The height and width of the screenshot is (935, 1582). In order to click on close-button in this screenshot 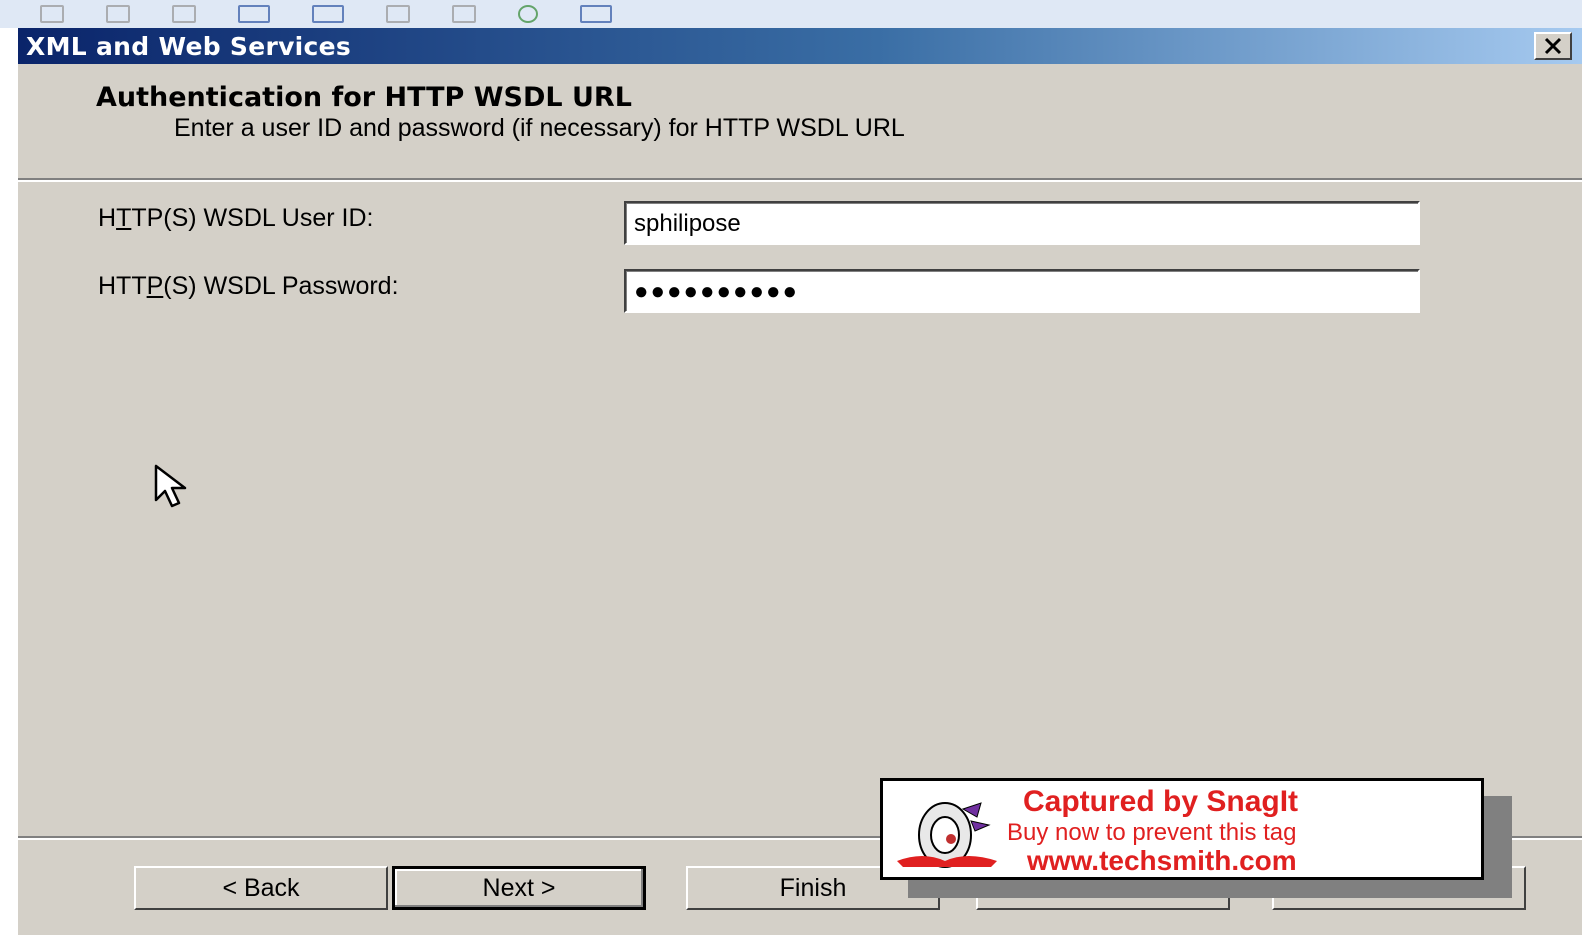, I will do `click(1553, 46)`.